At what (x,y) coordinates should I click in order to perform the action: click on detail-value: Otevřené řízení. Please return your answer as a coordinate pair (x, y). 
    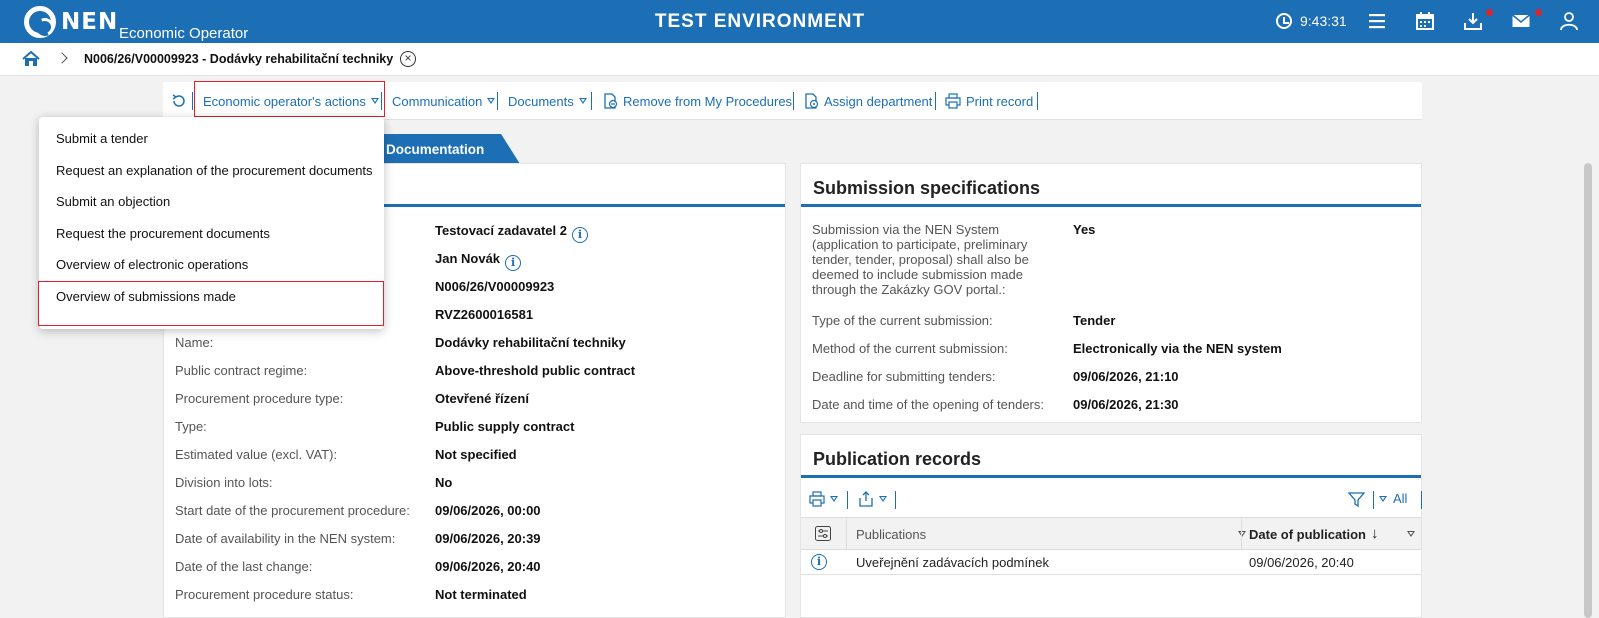
    Looking at the image, I should click on (482, 398).